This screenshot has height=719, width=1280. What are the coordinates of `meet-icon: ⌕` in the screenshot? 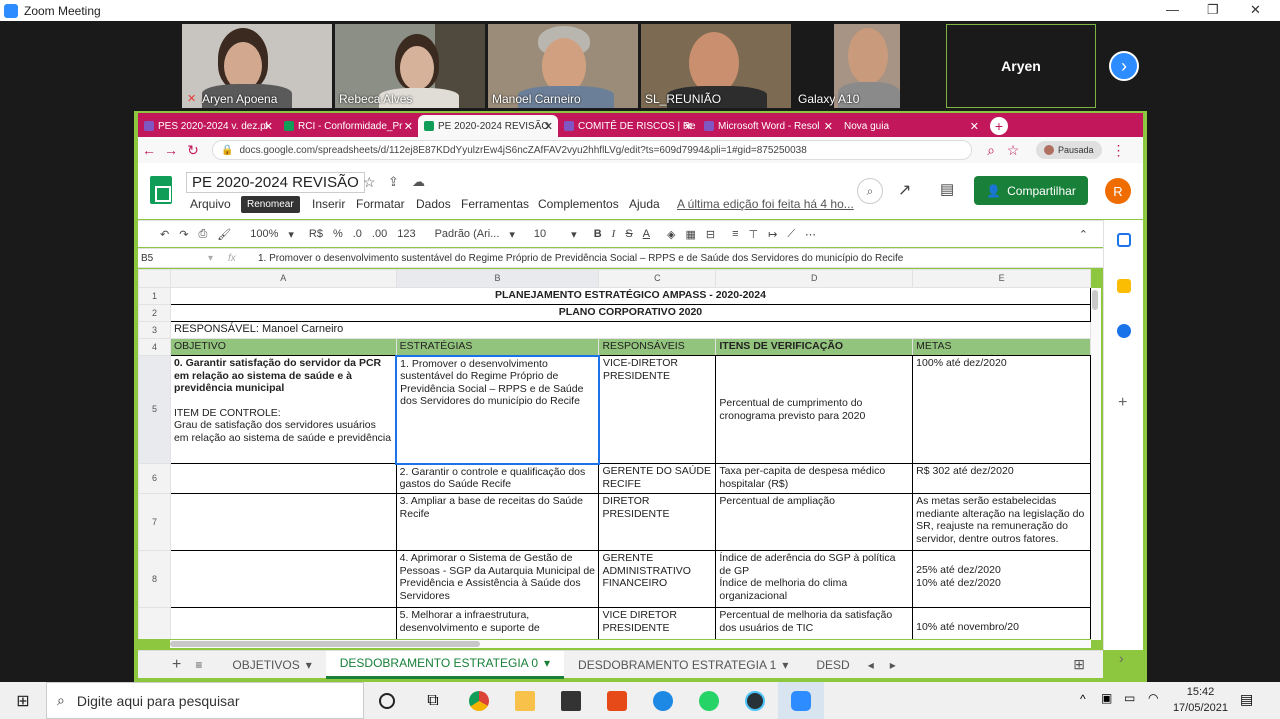 It's located at (870, 191).